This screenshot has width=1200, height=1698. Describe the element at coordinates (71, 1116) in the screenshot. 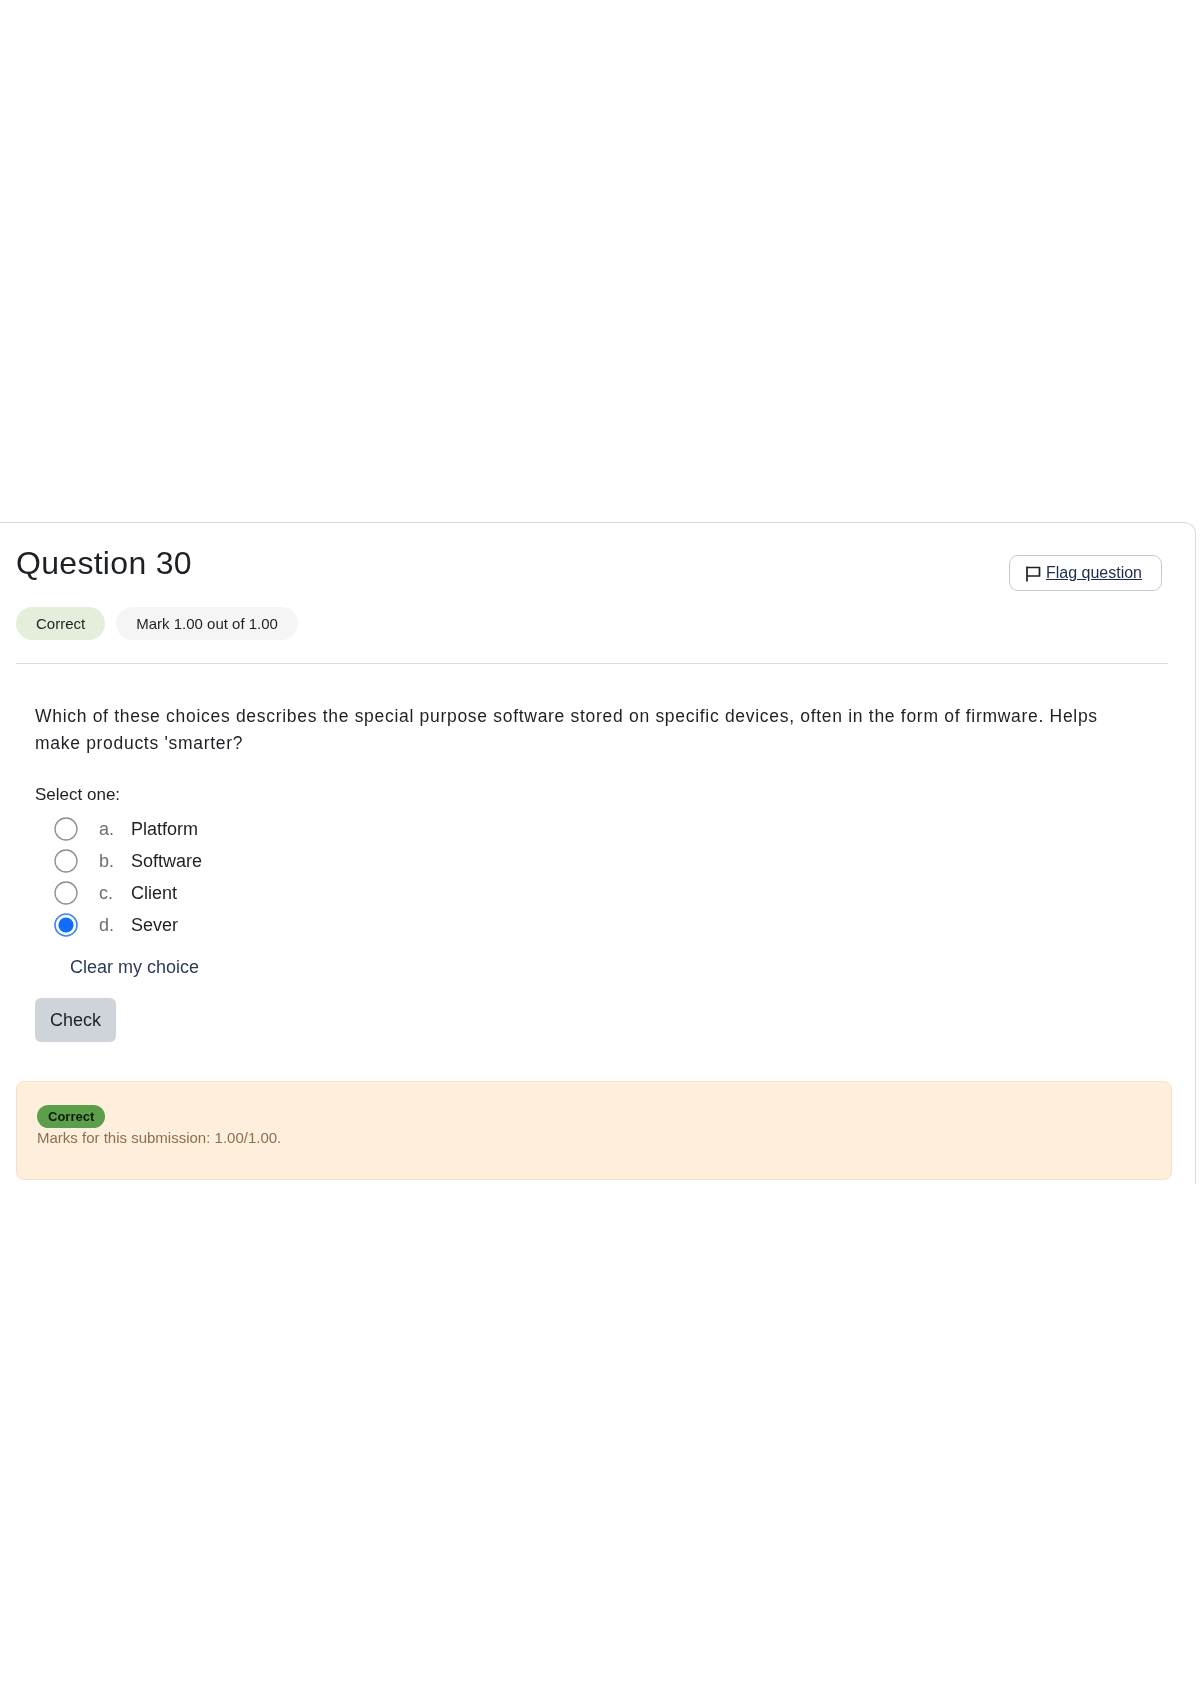

I see `correct-badge: Correct` at that location.